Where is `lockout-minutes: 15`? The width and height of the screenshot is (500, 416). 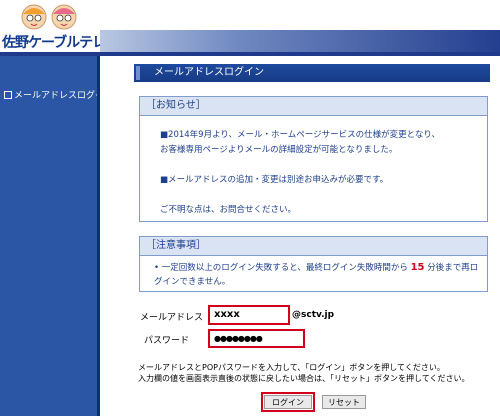
lockout-minutes: 15 is located at coordinates (417, 267).